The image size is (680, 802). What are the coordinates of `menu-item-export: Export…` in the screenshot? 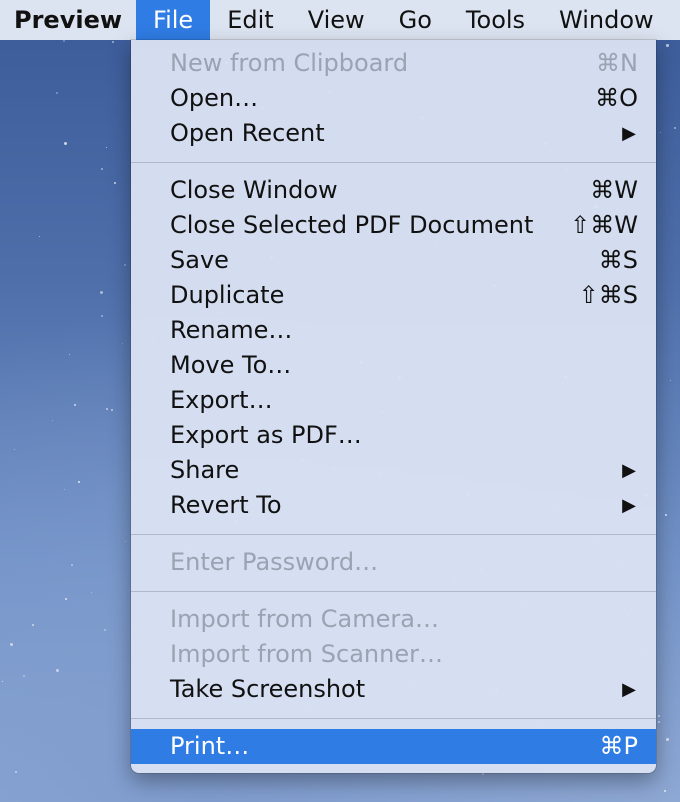 It's located at (393, 400).